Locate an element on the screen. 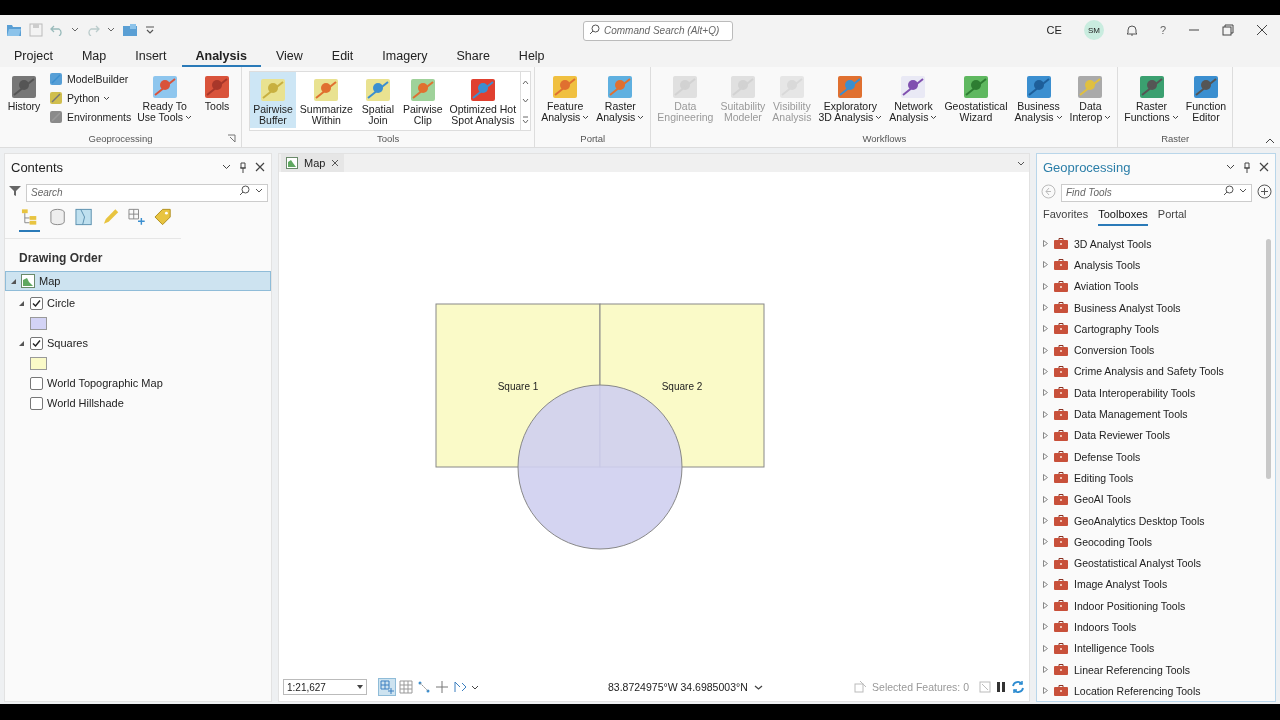 This screenshot has height=720, width=1280. search-field: Search is located at coordinates (147, 192).